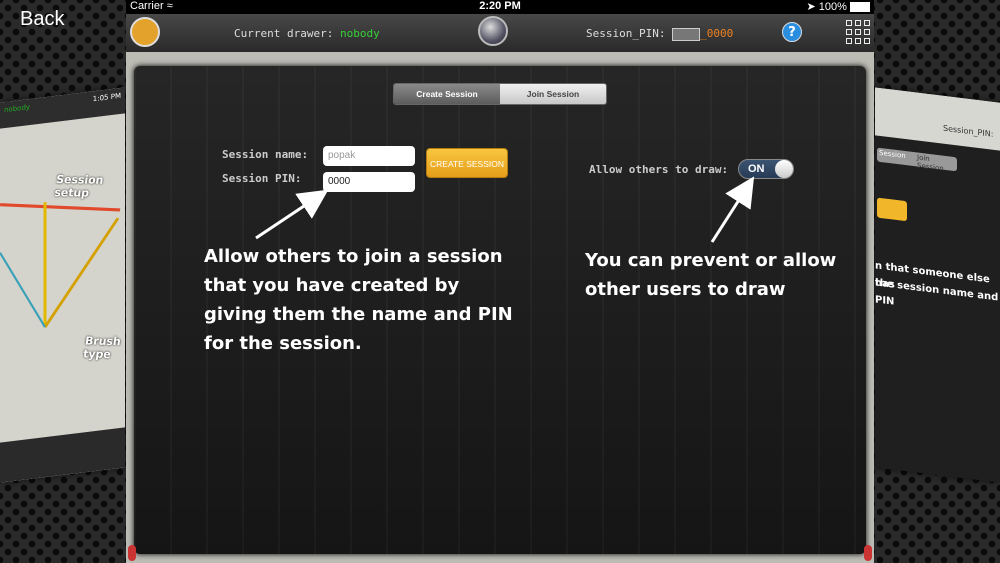  Describe the element at coordinates (493, 31) in the screenshot. I see `globe-icon` at that location.